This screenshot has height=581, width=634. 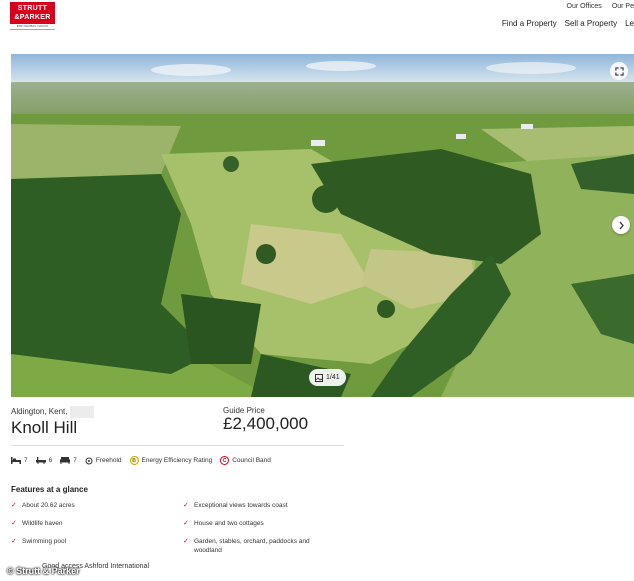 I want to click on feature-item: ✓ Exceptional views towards coast, so click(x=258, y=505).